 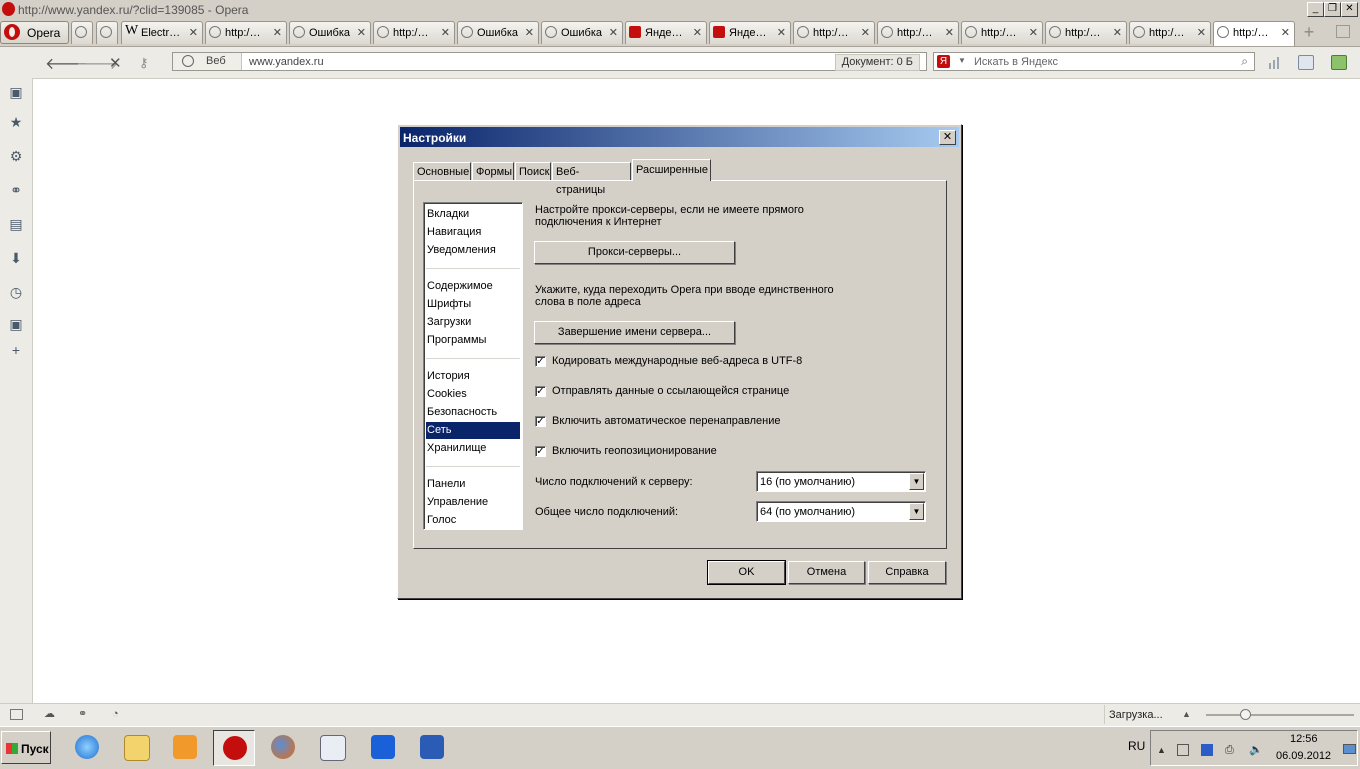 What do you see at coordinates (1231, 750) in the screenshot?
I see `printer-icon: ⎙` at bounding box center [1231, 750].